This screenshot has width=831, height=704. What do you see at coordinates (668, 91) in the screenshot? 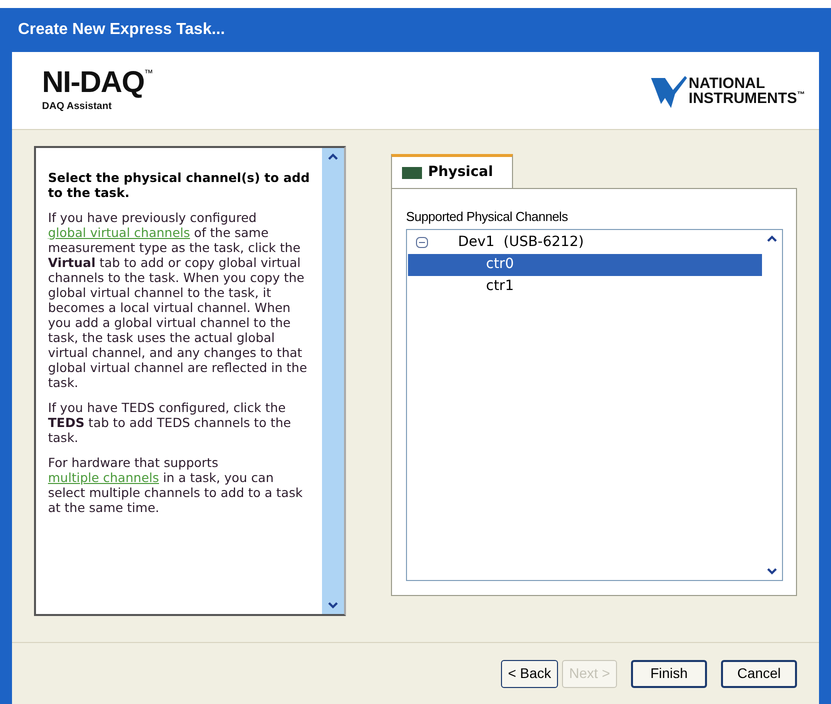
I see `eagle-logo-icon` at bounding box center [668, 91].